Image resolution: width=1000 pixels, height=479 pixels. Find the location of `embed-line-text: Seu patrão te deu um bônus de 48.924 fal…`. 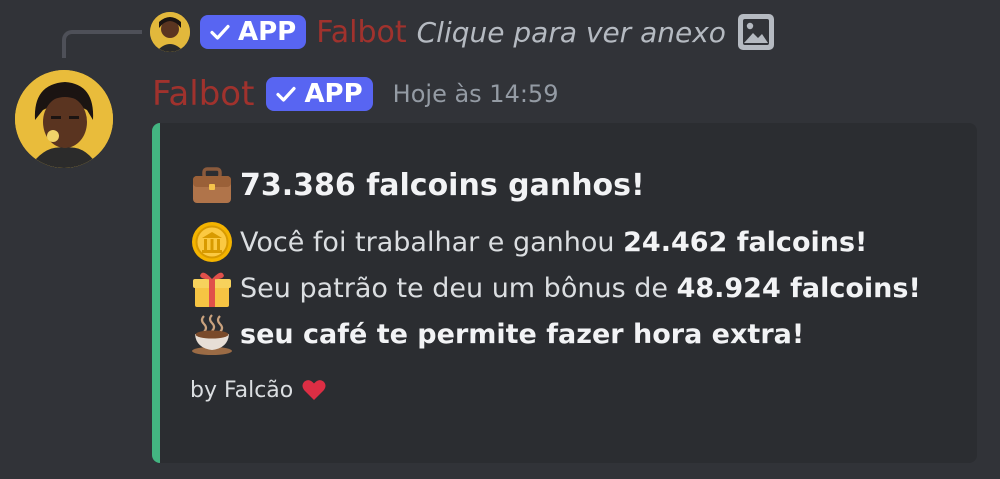

embed-line-text: Seu patrão te deu um bônus de 48.924 fal… is located at coordinates (580, 288).